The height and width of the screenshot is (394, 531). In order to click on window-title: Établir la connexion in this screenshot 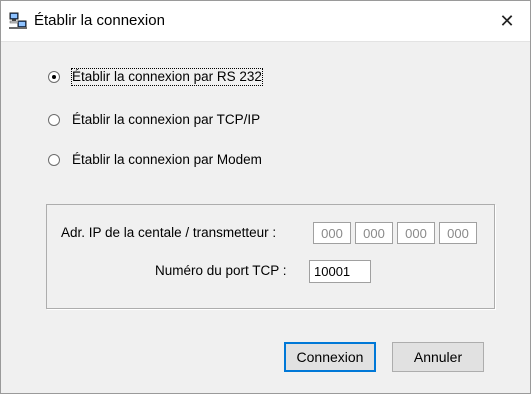, I will do `click(99, 20)`.